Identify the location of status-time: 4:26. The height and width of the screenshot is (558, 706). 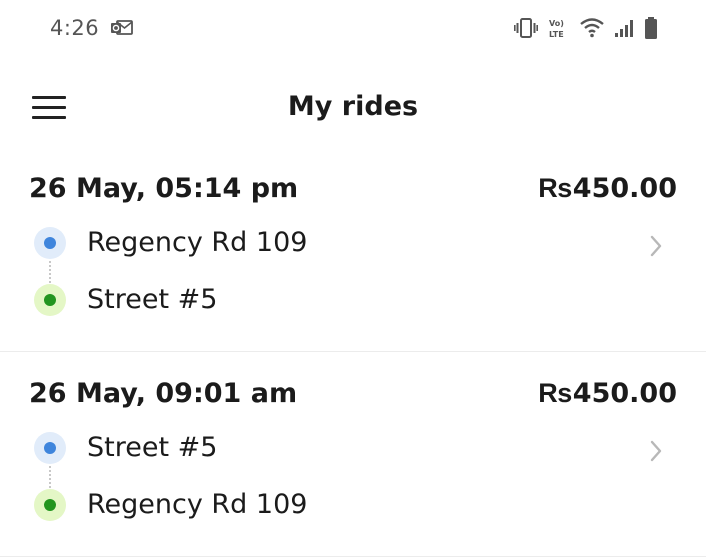
(75, 28).